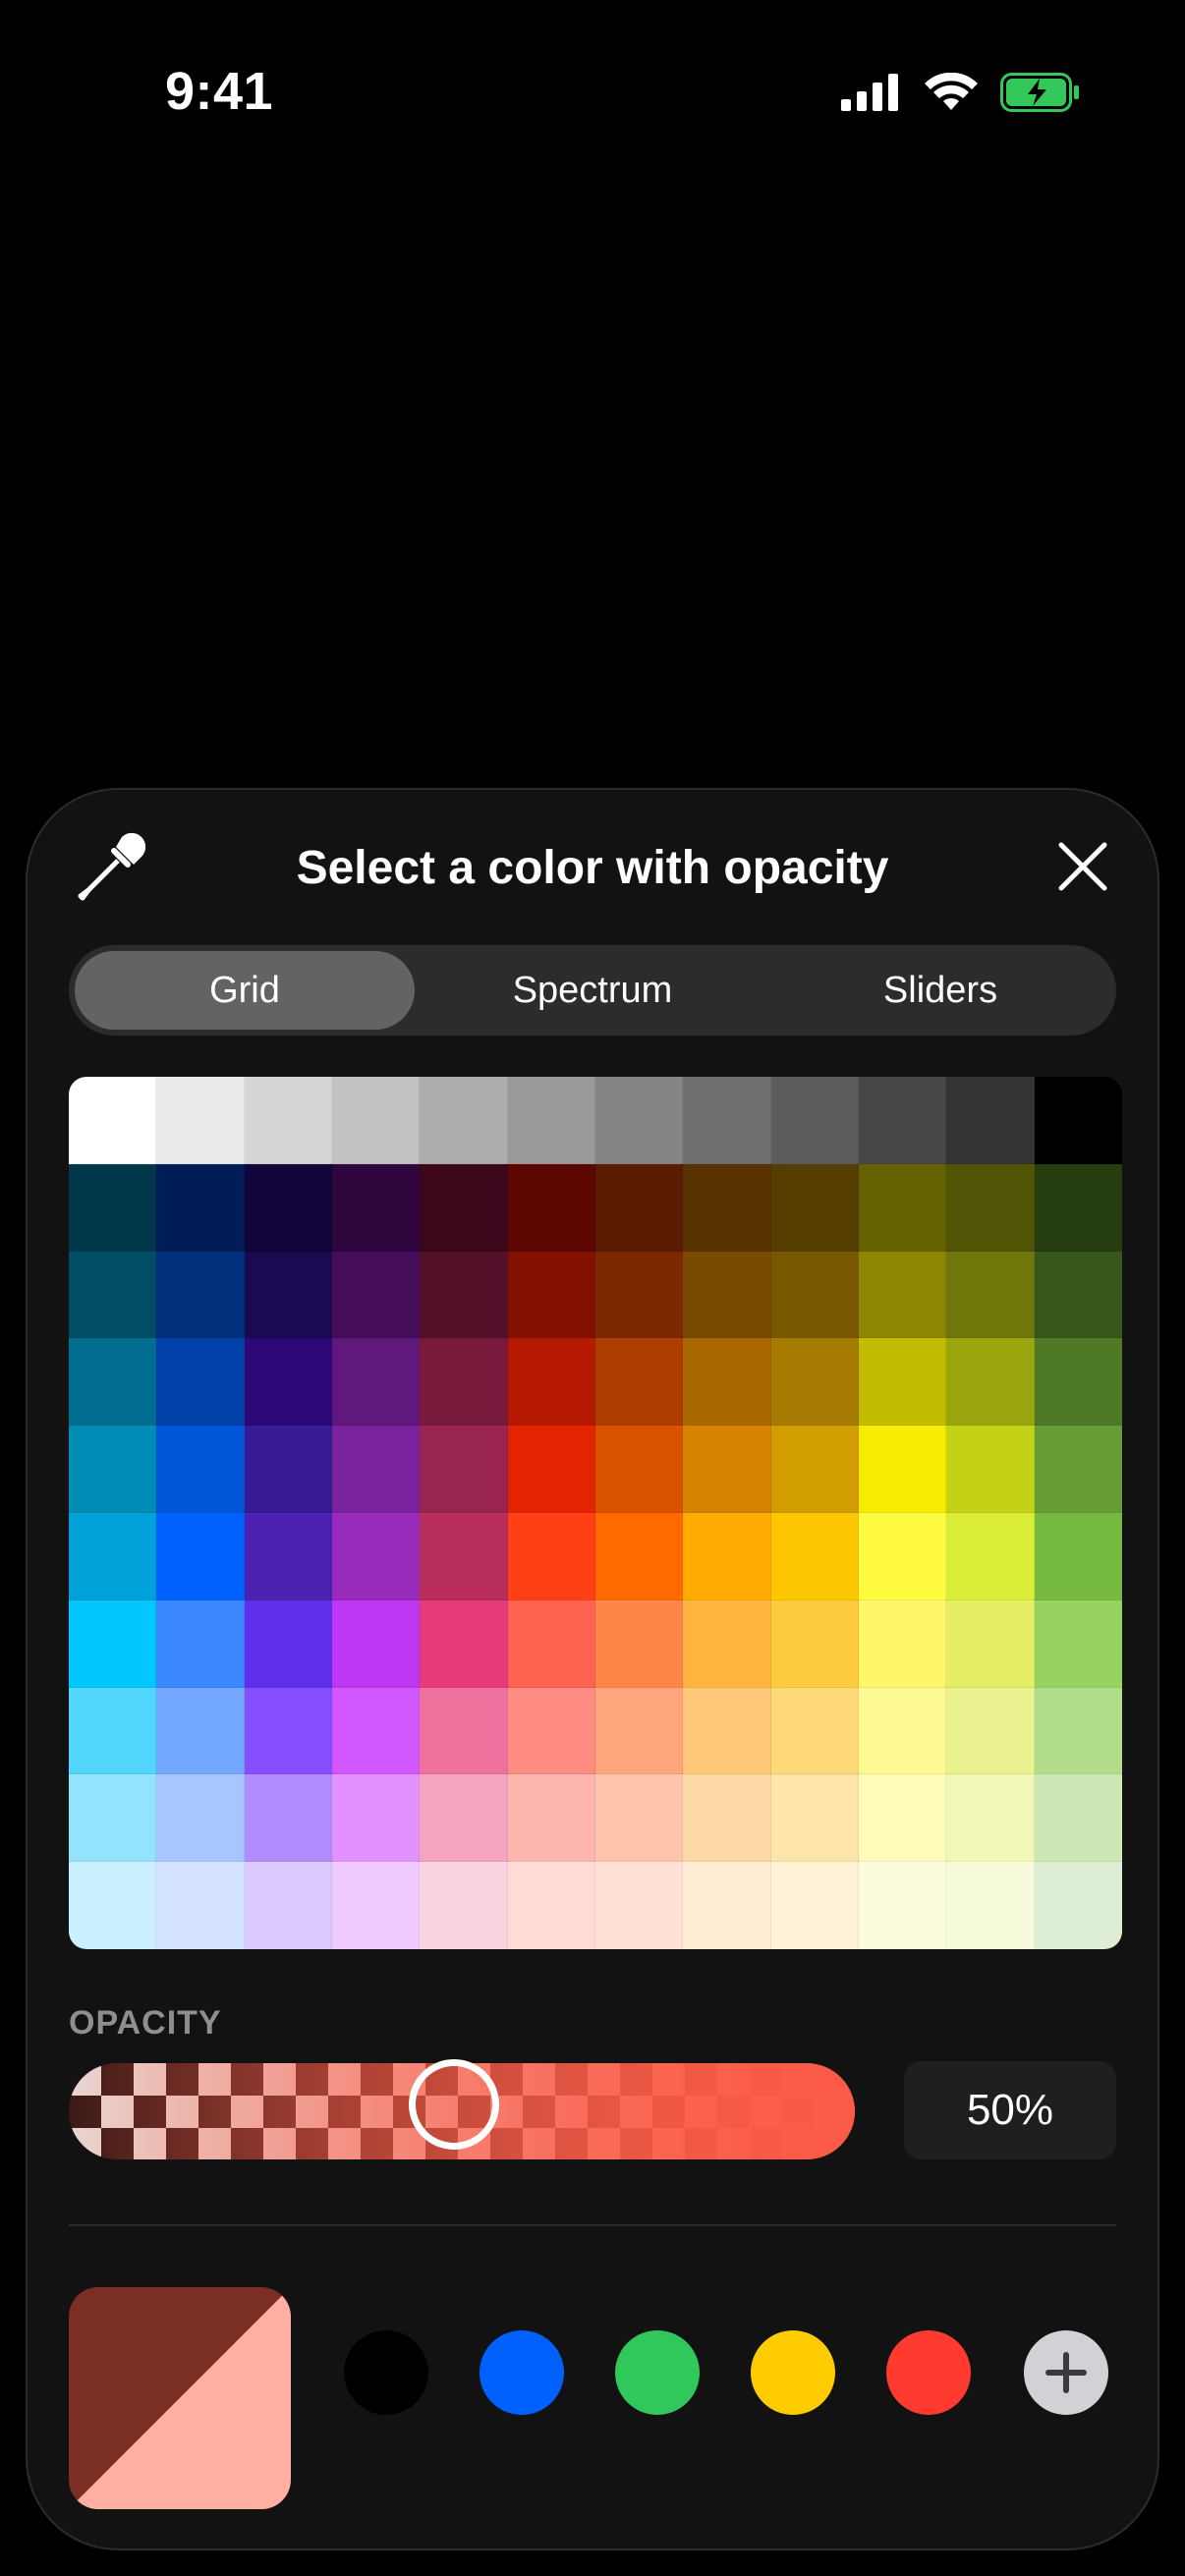 This screenshot has width=1185, height=2576. I want to click on tab-spectrum: Spectrum, so click(592, 990).